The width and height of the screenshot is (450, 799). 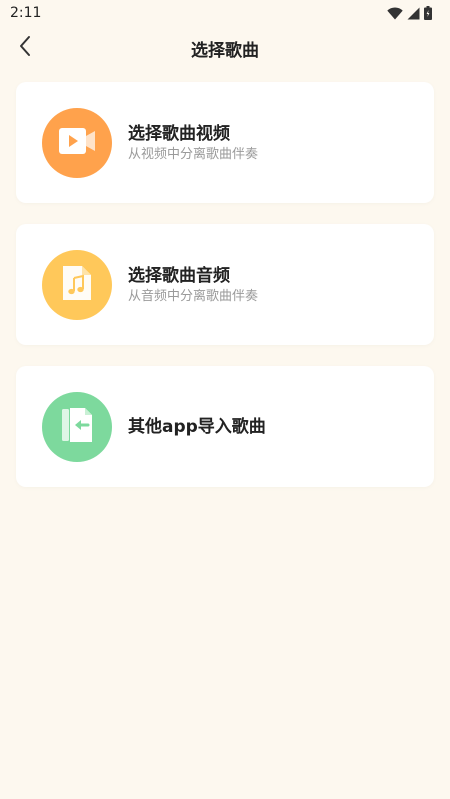 I want to click on video-file-icon, so click(x=77, y=143).